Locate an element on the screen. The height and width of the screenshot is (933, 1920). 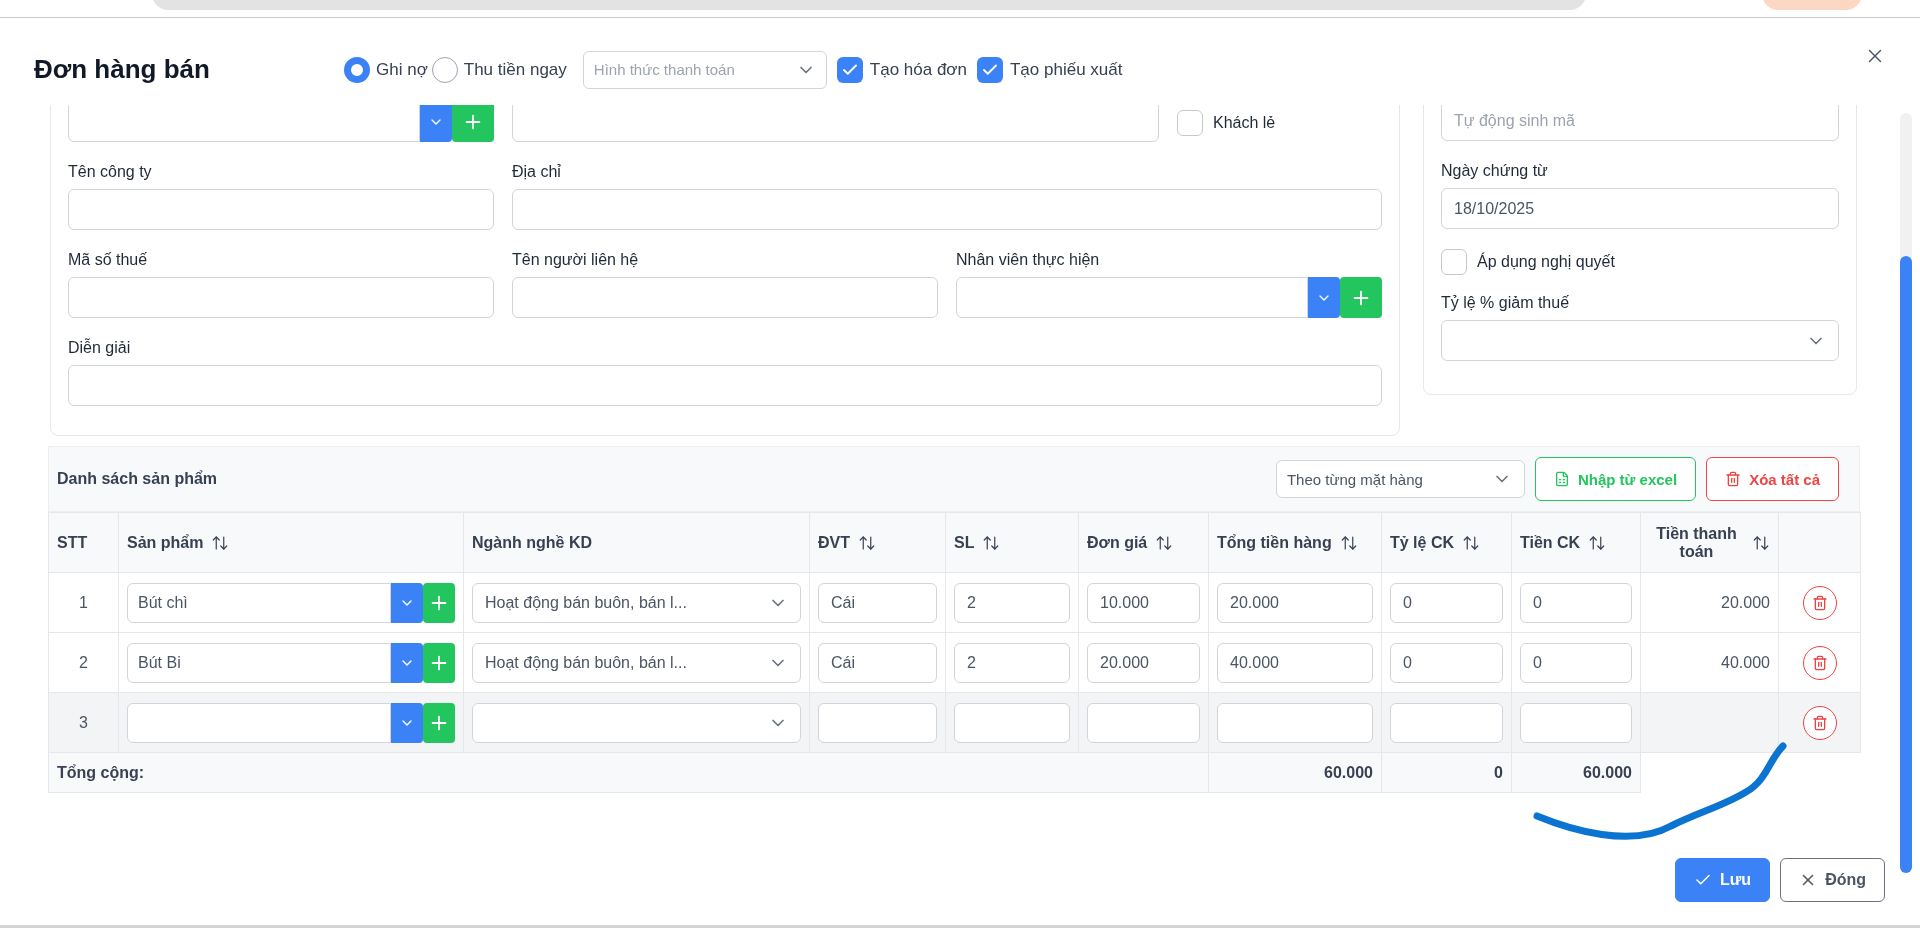
table-cell: 20.000 is located at coordinates (1709, 602).